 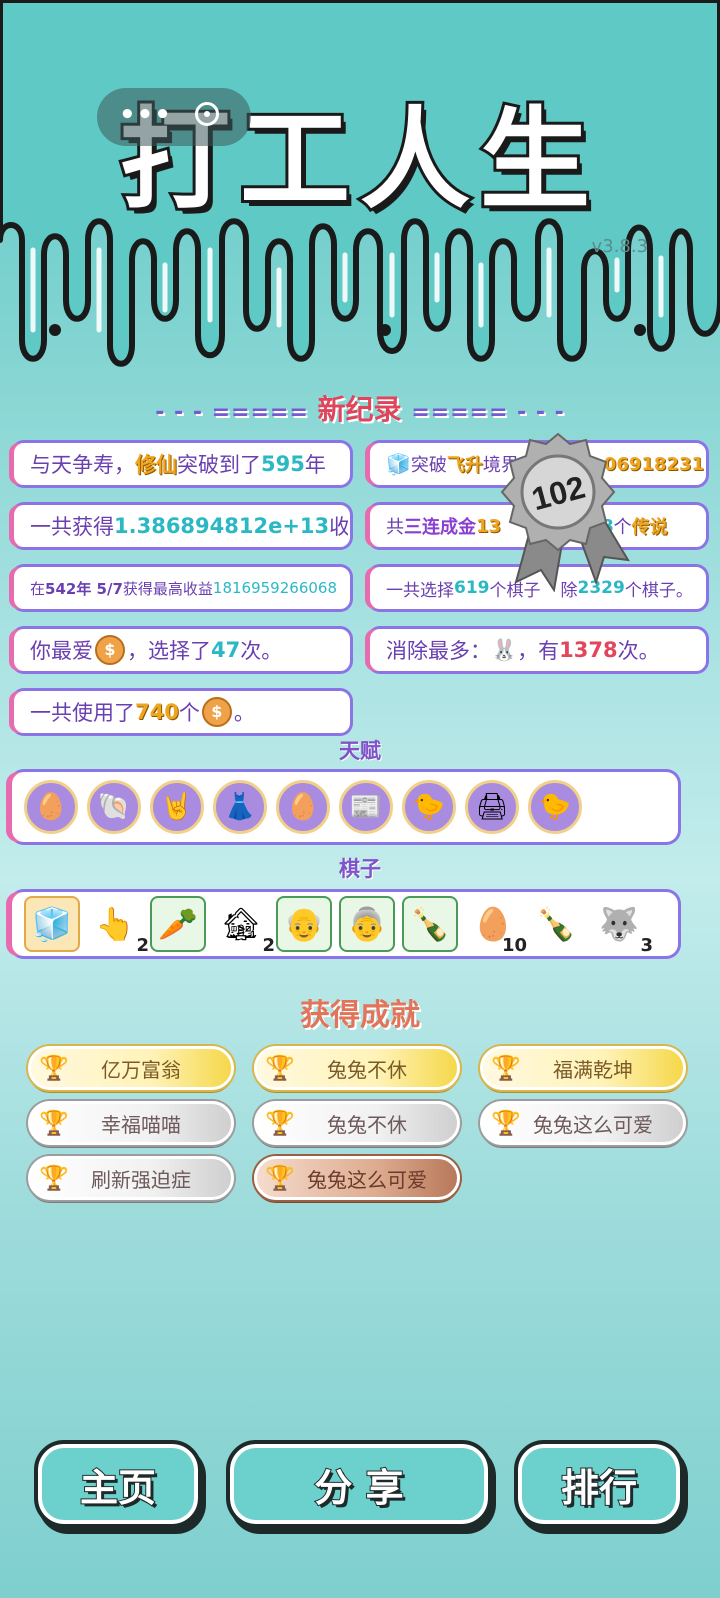 What do you see at coordinates (169, 651) in the screenshot?
I see `record-text: ，选择了` at bounding box center [169, 651].